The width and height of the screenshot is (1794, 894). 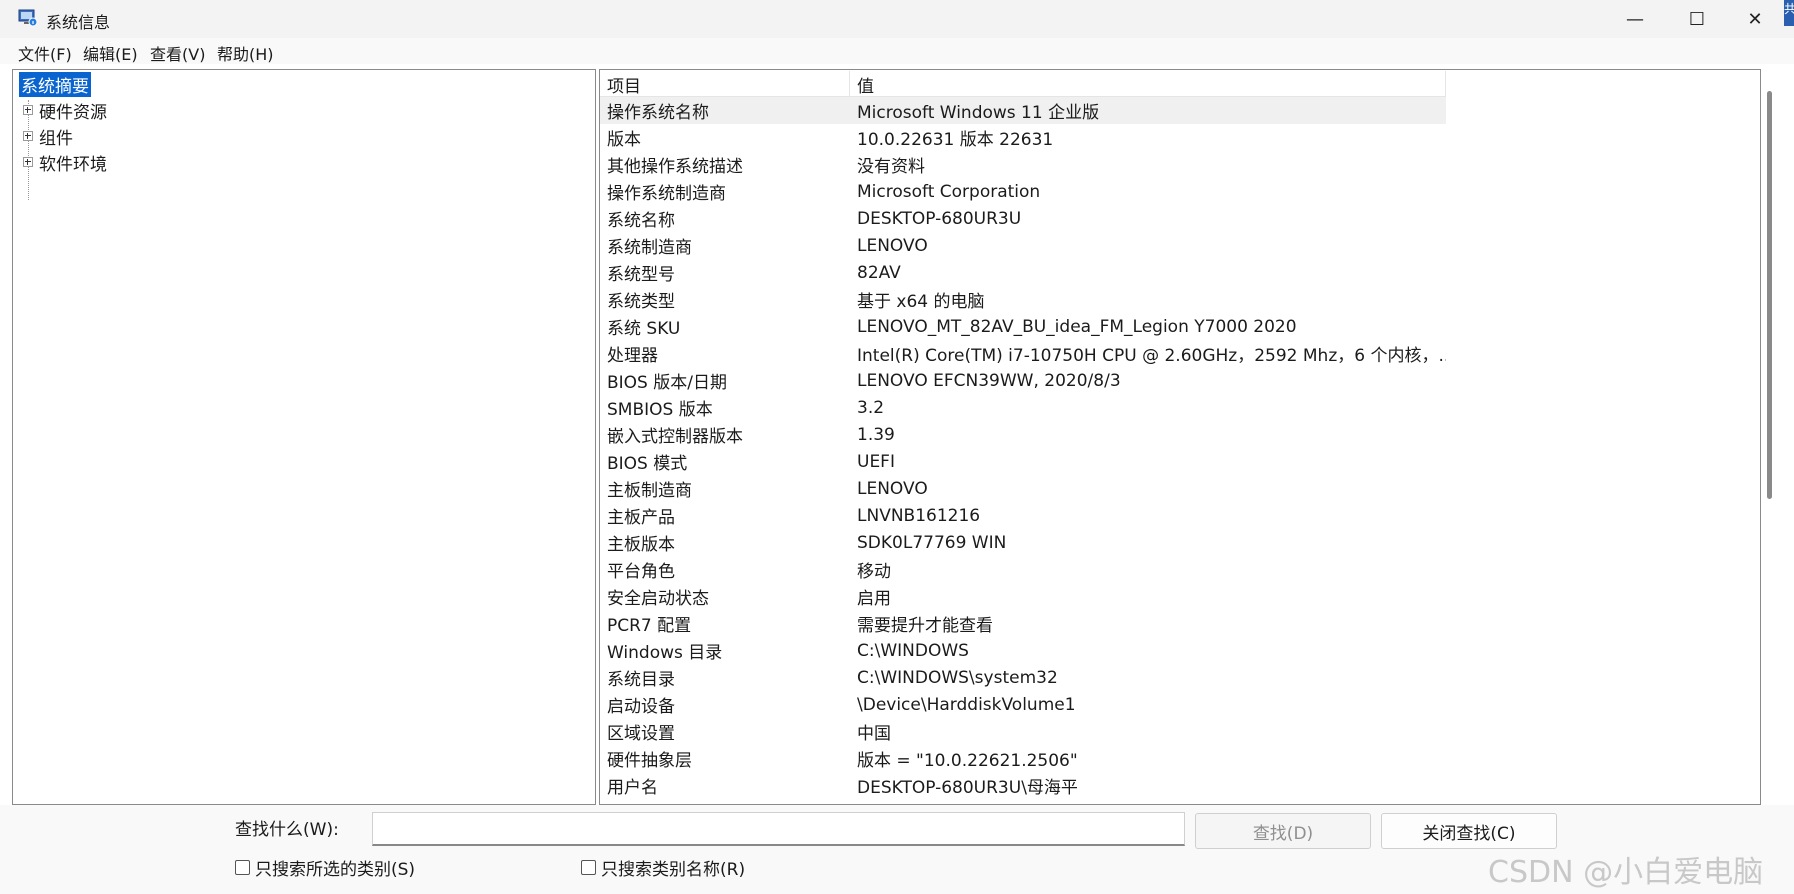 What do you see at coordinates (675, 167) in the screenshot?
I see `row-item: 其他操作系统描述` at bounding box center [675, 167].